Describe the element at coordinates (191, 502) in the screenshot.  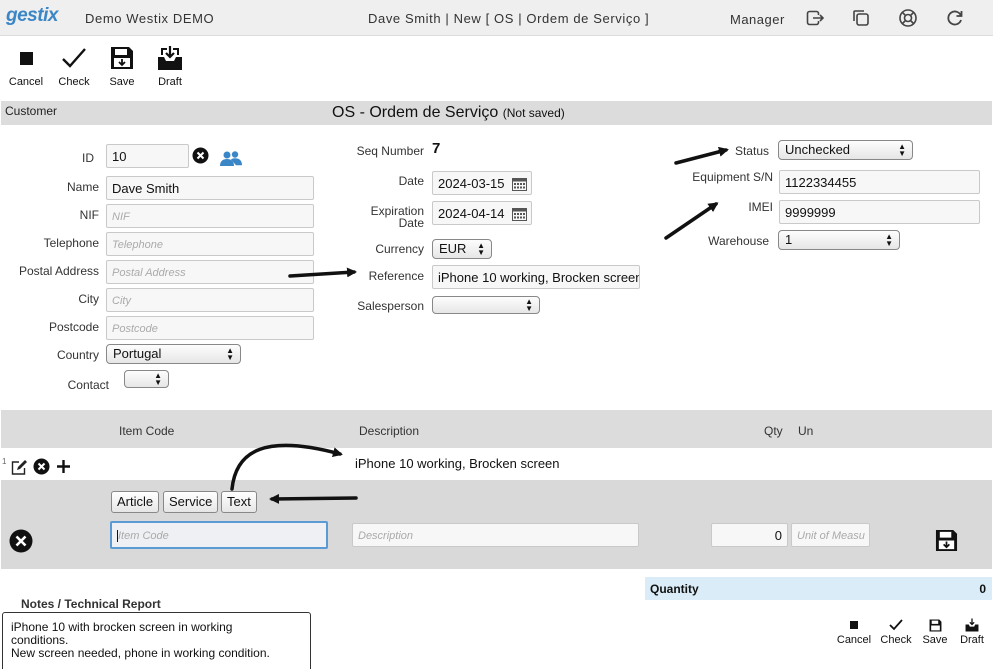
I see `service-type-button: Service` at that location.